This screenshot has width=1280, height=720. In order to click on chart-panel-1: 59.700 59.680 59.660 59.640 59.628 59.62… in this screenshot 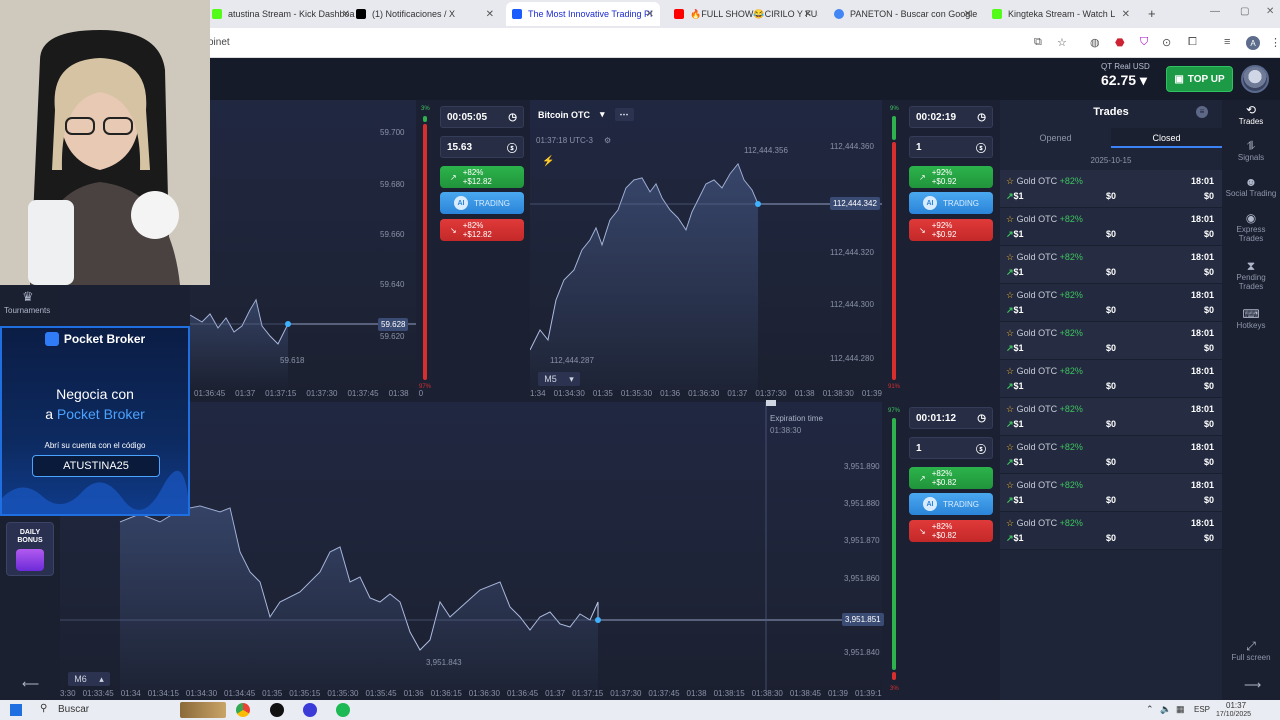, I will do `click(306, 250)`.